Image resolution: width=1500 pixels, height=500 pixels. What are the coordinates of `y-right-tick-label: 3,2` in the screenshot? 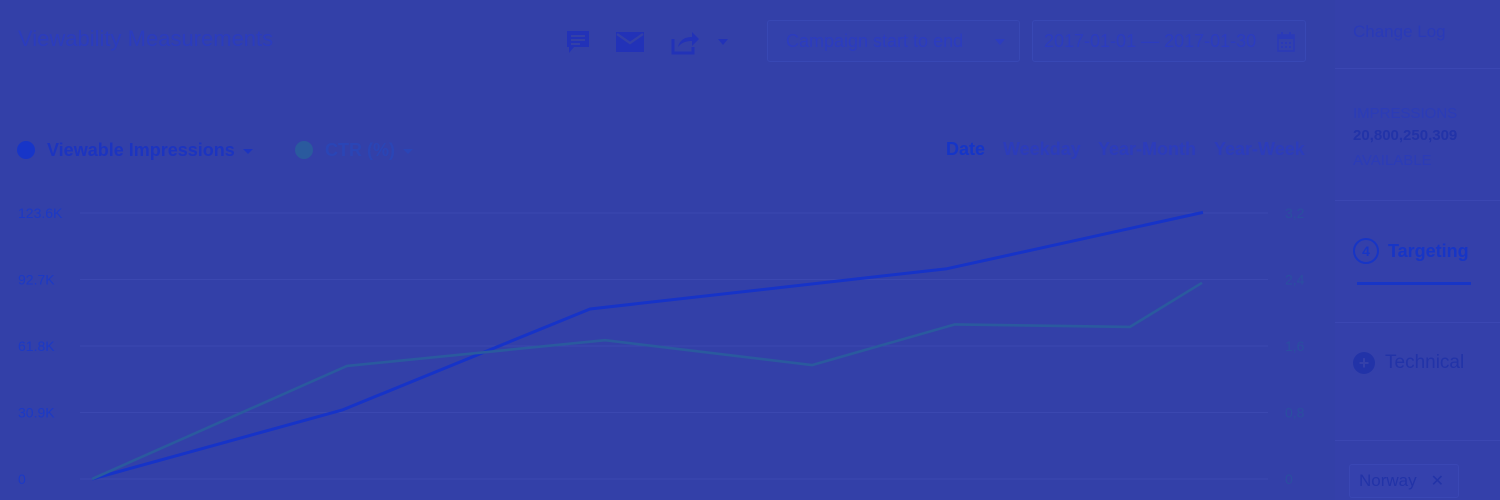 It's located at (1295, 213).